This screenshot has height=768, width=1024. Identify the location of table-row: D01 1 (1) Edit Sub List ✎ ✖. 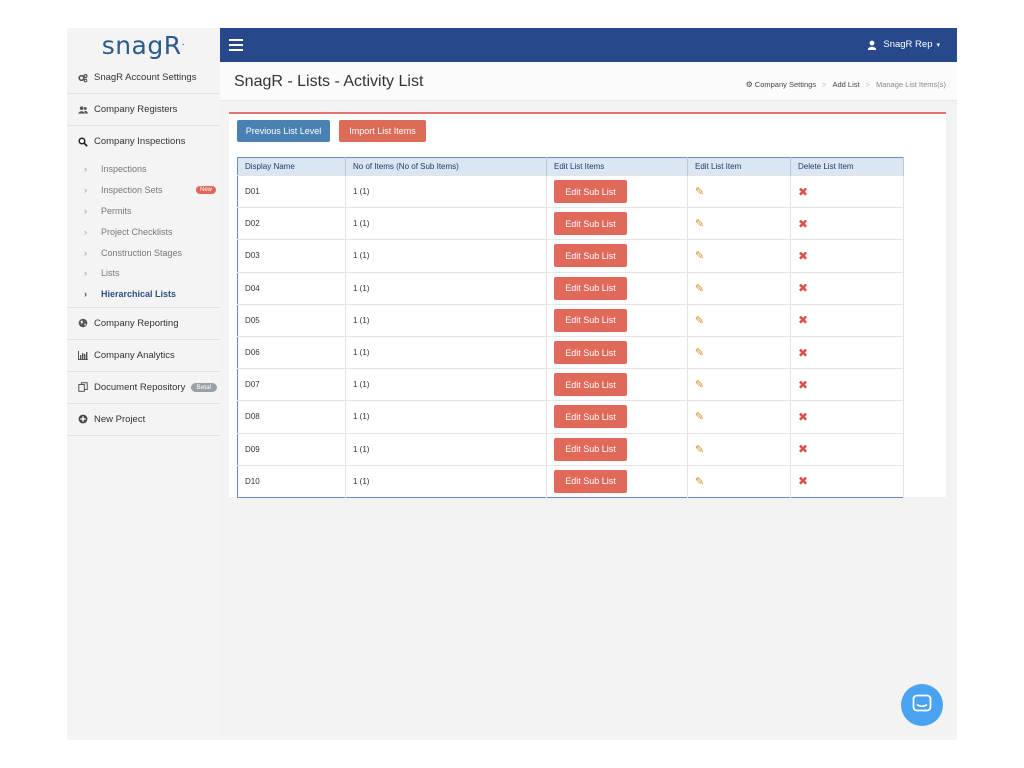
(570, 191).